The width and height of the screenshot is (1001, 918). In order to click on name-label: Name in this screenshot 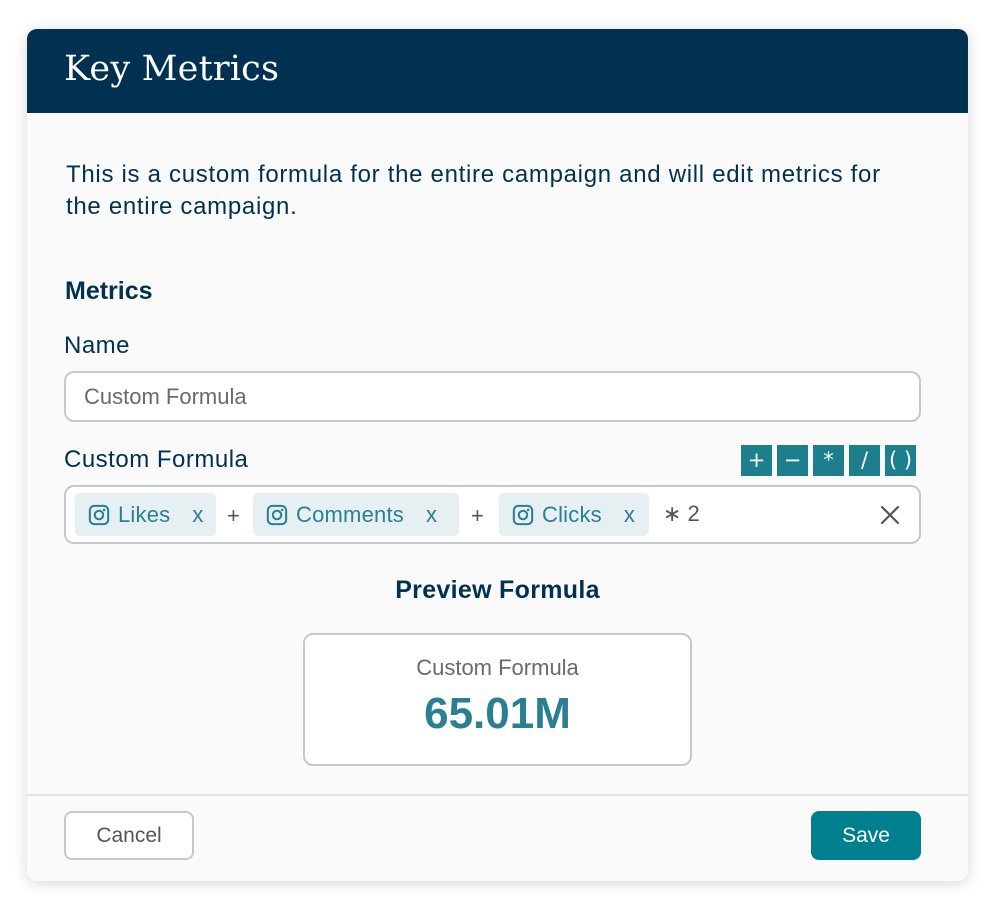, I will do `click(97, 345)`.